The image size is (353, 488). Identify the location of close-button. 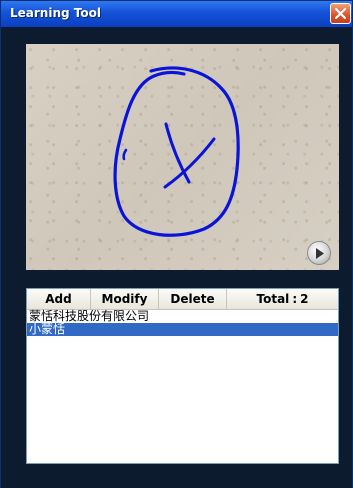
(340, 13).